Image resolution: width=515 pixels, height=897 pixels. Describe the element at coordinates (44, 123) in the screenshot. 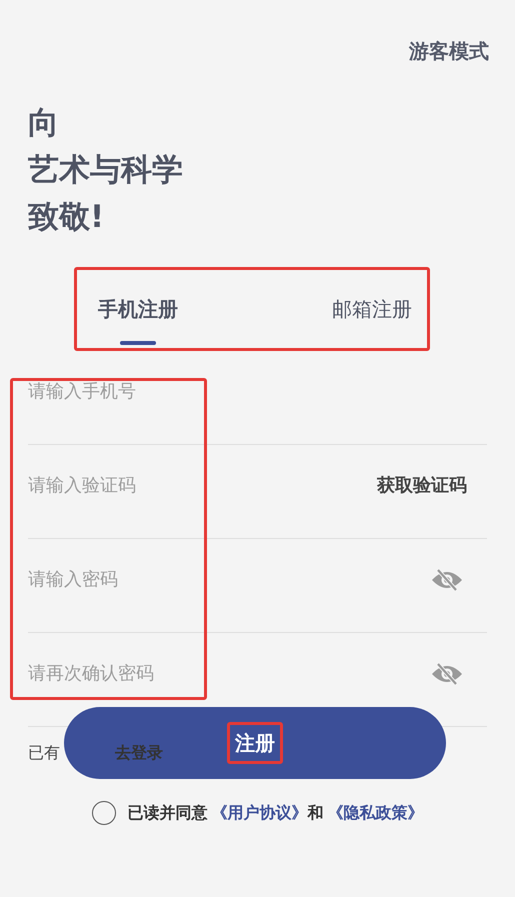

I see `headline: 向` at that location.